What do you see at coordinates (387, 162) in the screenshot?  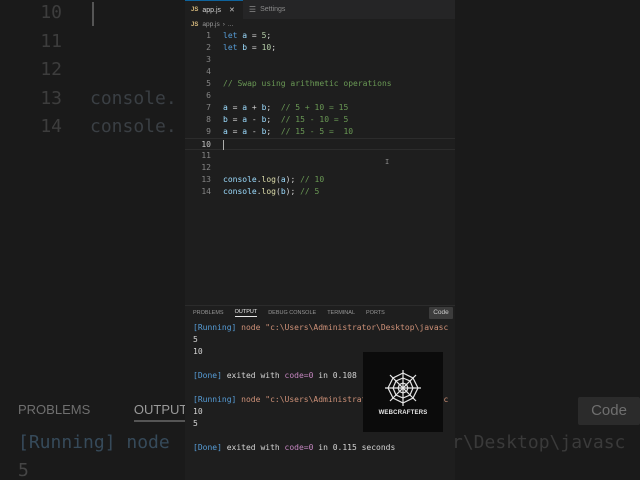 I see `mouse-ibeam-icon: I` at bounding box center [387, 162].